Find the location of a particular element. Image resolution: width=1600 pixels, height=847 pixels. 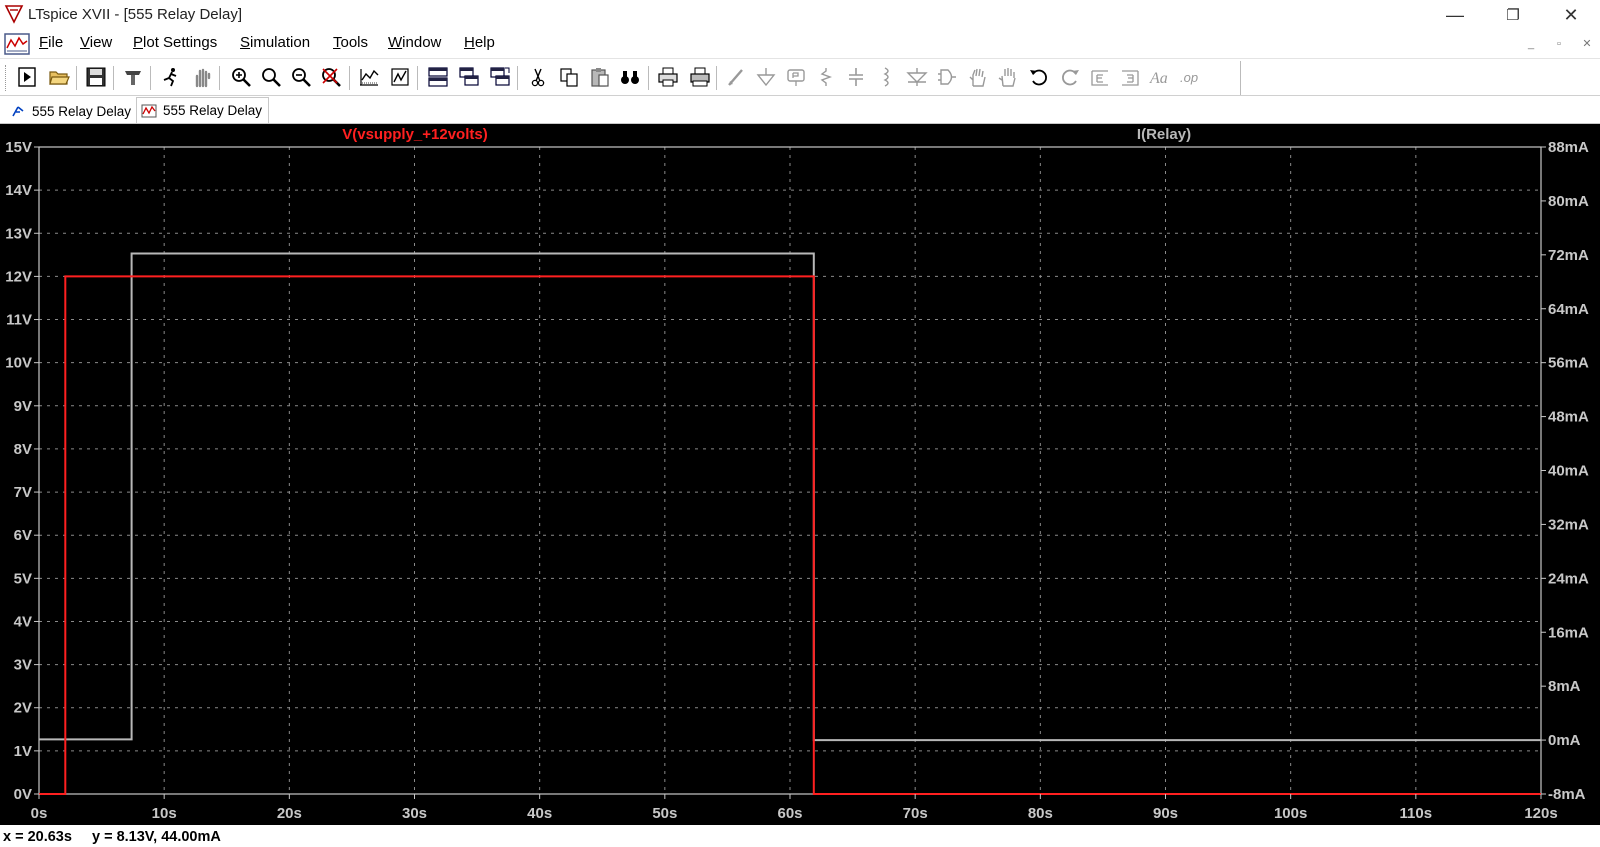

toolbar: Aa .op is located at coordinates (800, 77).